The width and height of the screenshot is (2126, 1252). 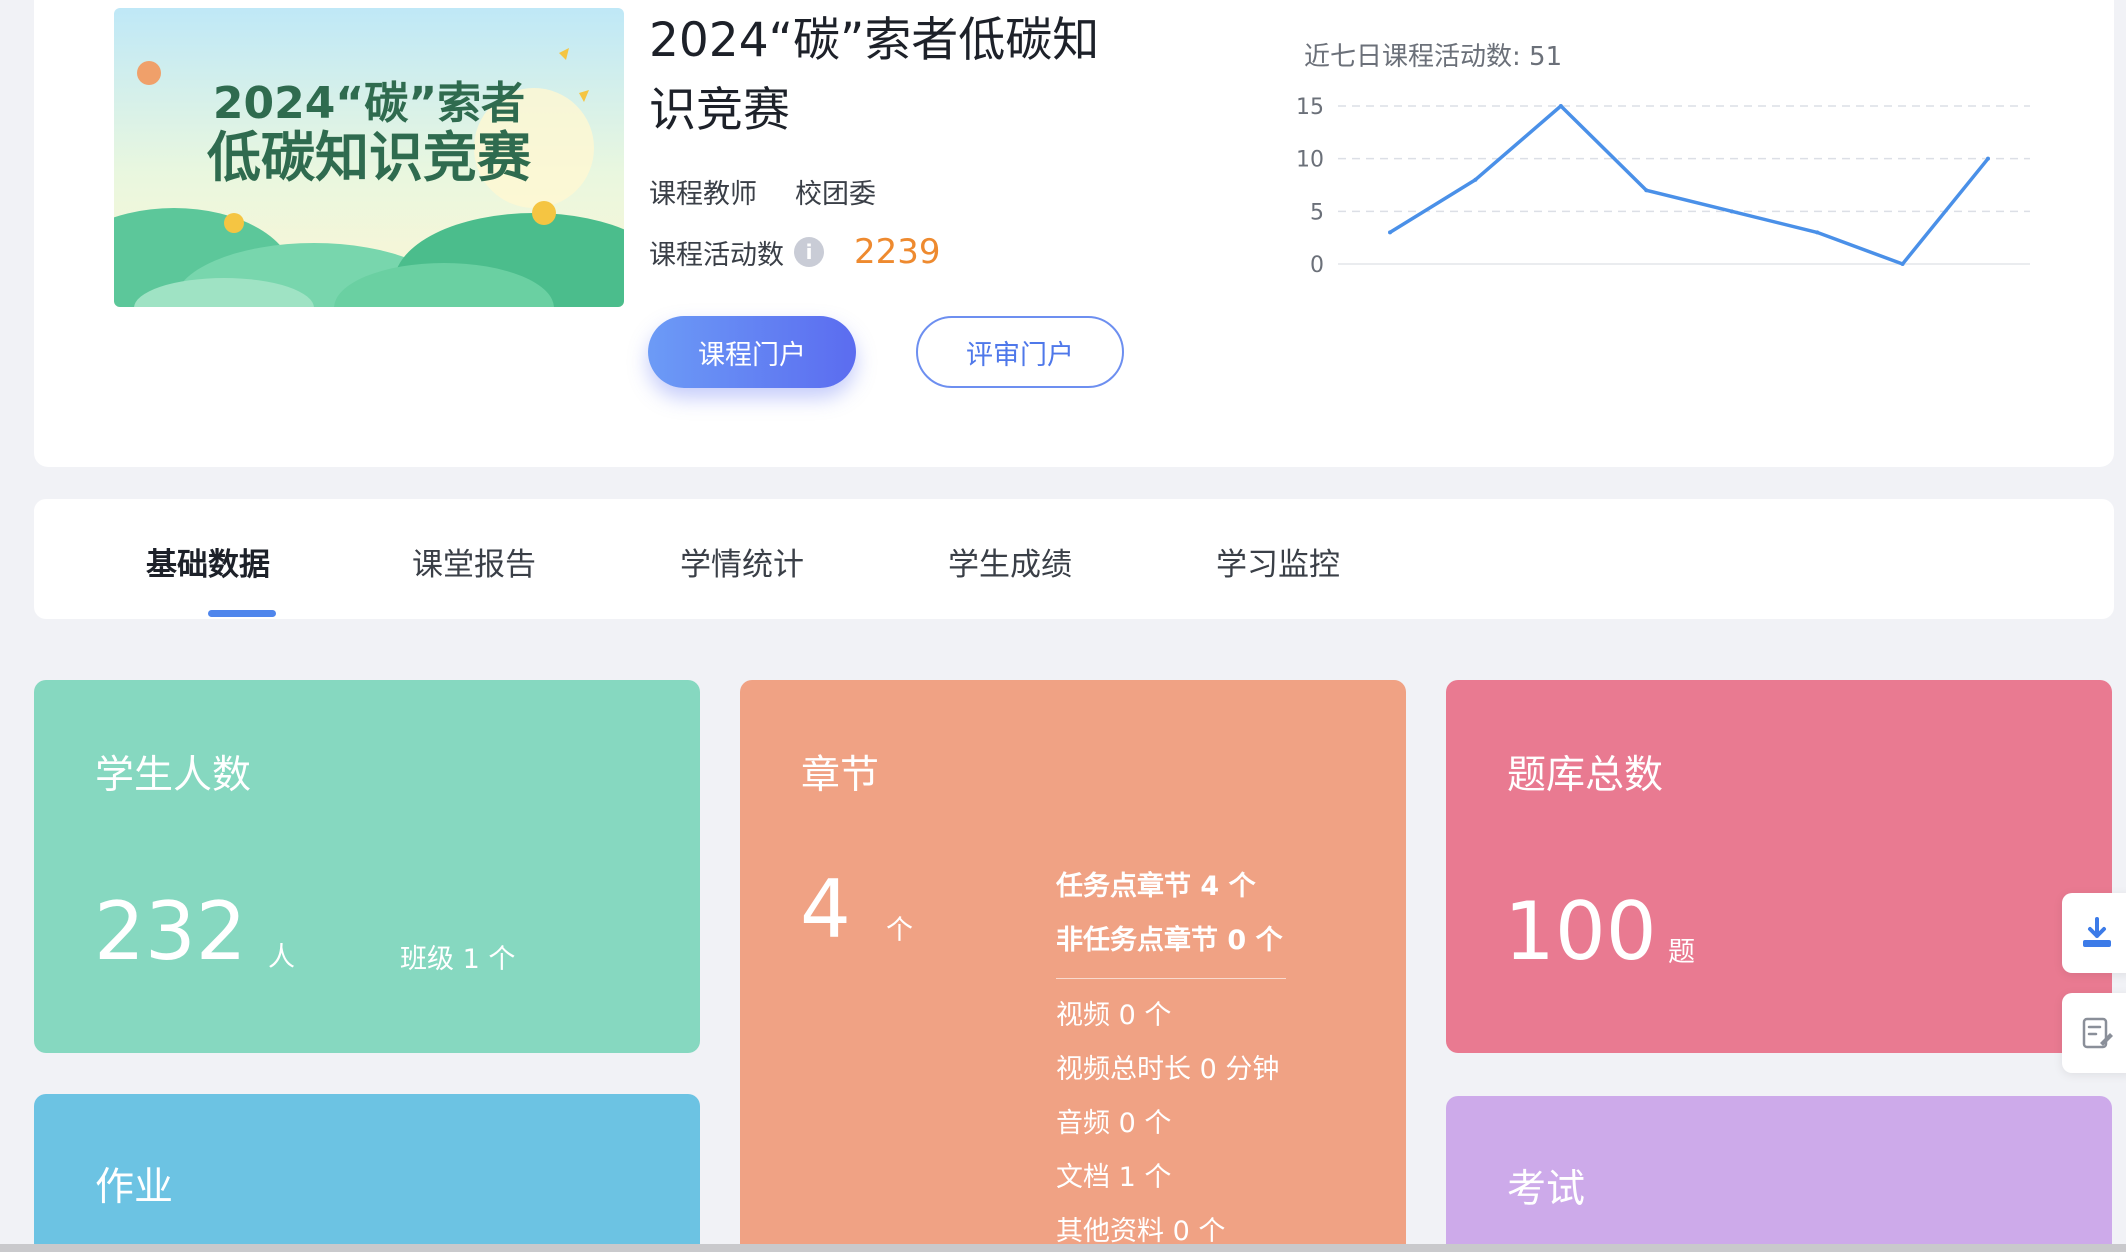 I want to click on task-chapters: 任务点章节 4 个, so click(x=1156, y=886).